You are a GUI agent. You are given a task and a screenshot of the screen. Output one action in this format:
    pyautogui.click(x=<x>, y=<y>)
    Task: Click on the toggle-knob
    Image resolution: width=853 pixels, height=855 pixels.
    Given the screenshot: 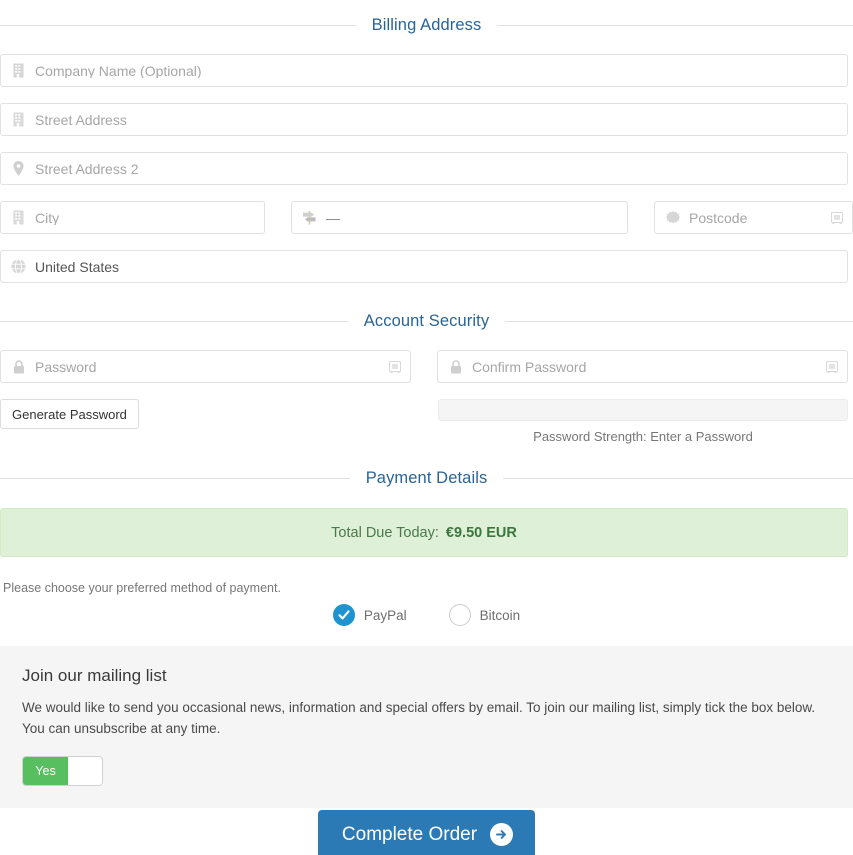 What is the action you would take?
    pyautogui.click(x=85, y=770)
    